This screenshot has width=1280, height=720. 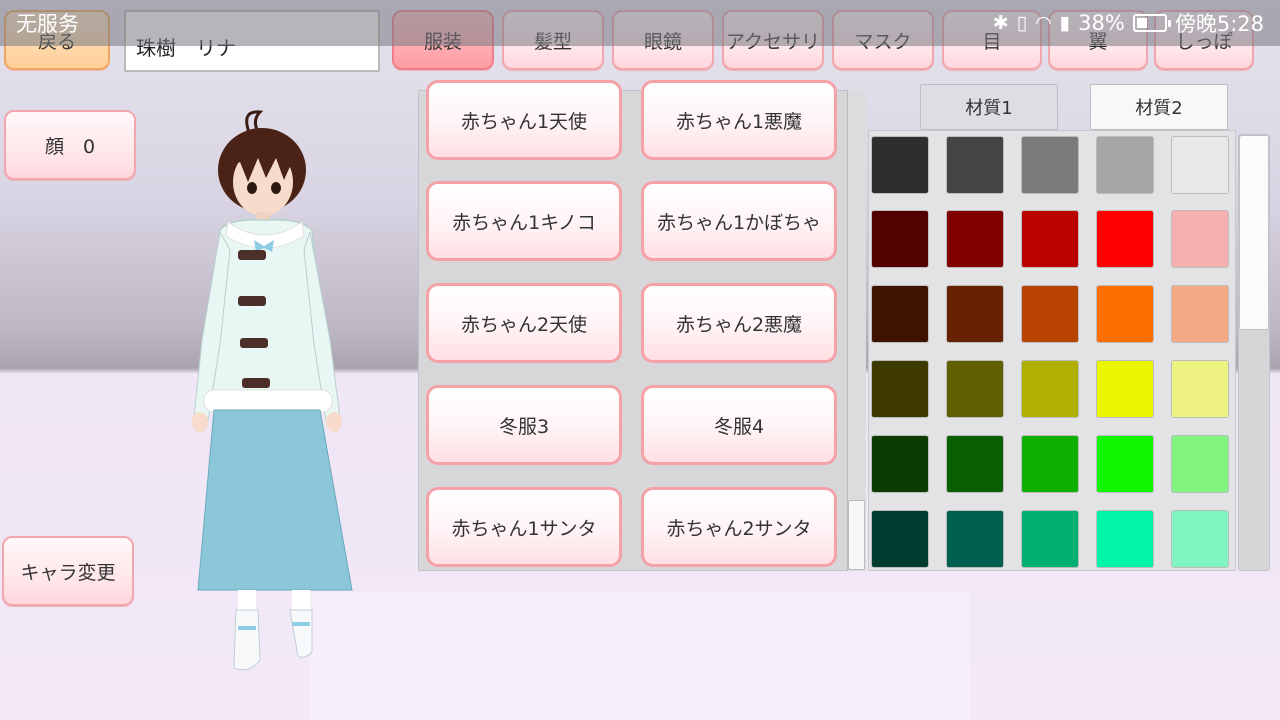 What do you see at coordinates (247, 640) in the screenshot?
I see `left-boot` at bounding box center [247, 640].